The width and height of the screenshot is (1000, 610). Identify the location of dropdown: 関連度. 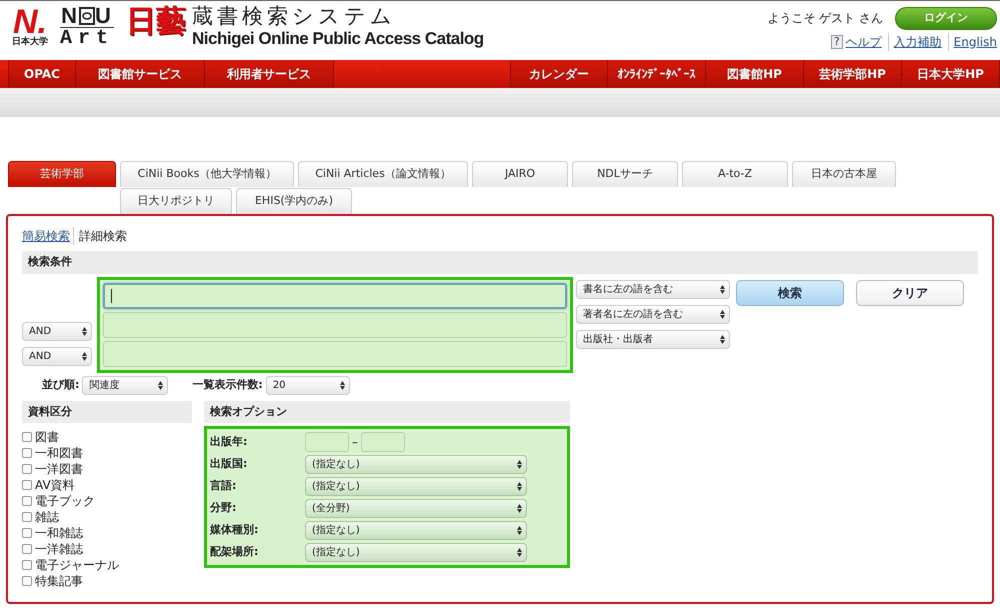
(125, 385).